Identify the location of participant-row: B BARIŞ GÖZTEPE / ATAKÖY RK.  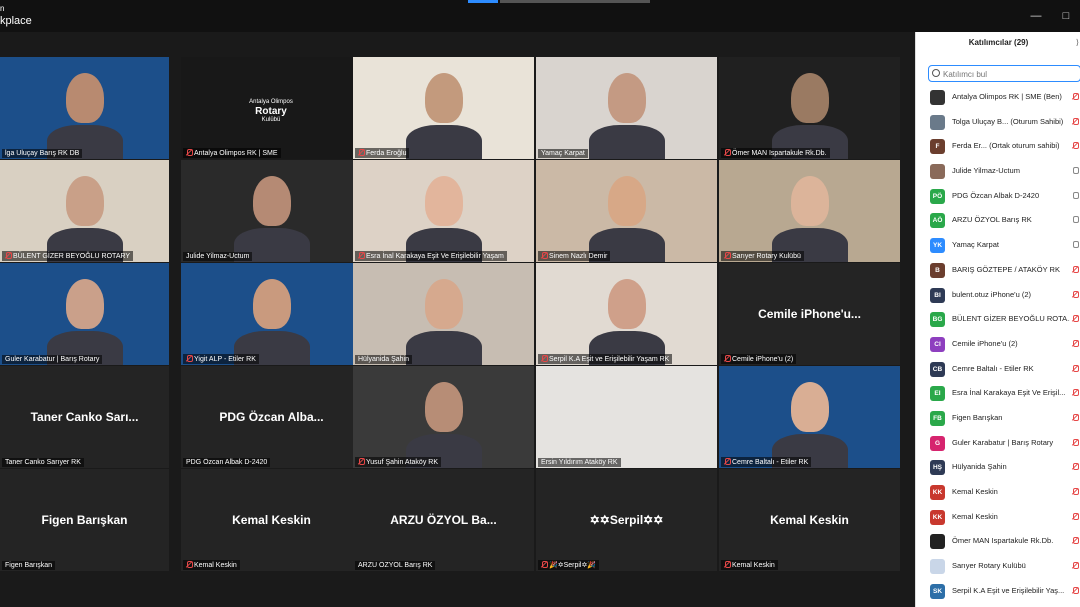
(998, 270).